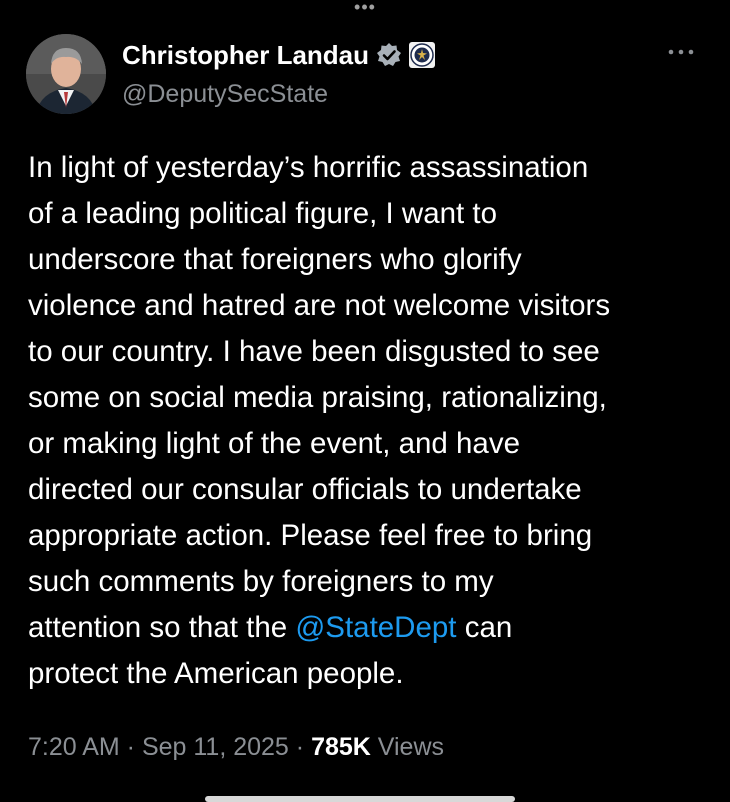 This screenshot has width=730, height=802. What do you see at coordinates (74, 747) in the screenshot?
I see `tweet-time: 7:20 AM` at bounding box center [74, 747].